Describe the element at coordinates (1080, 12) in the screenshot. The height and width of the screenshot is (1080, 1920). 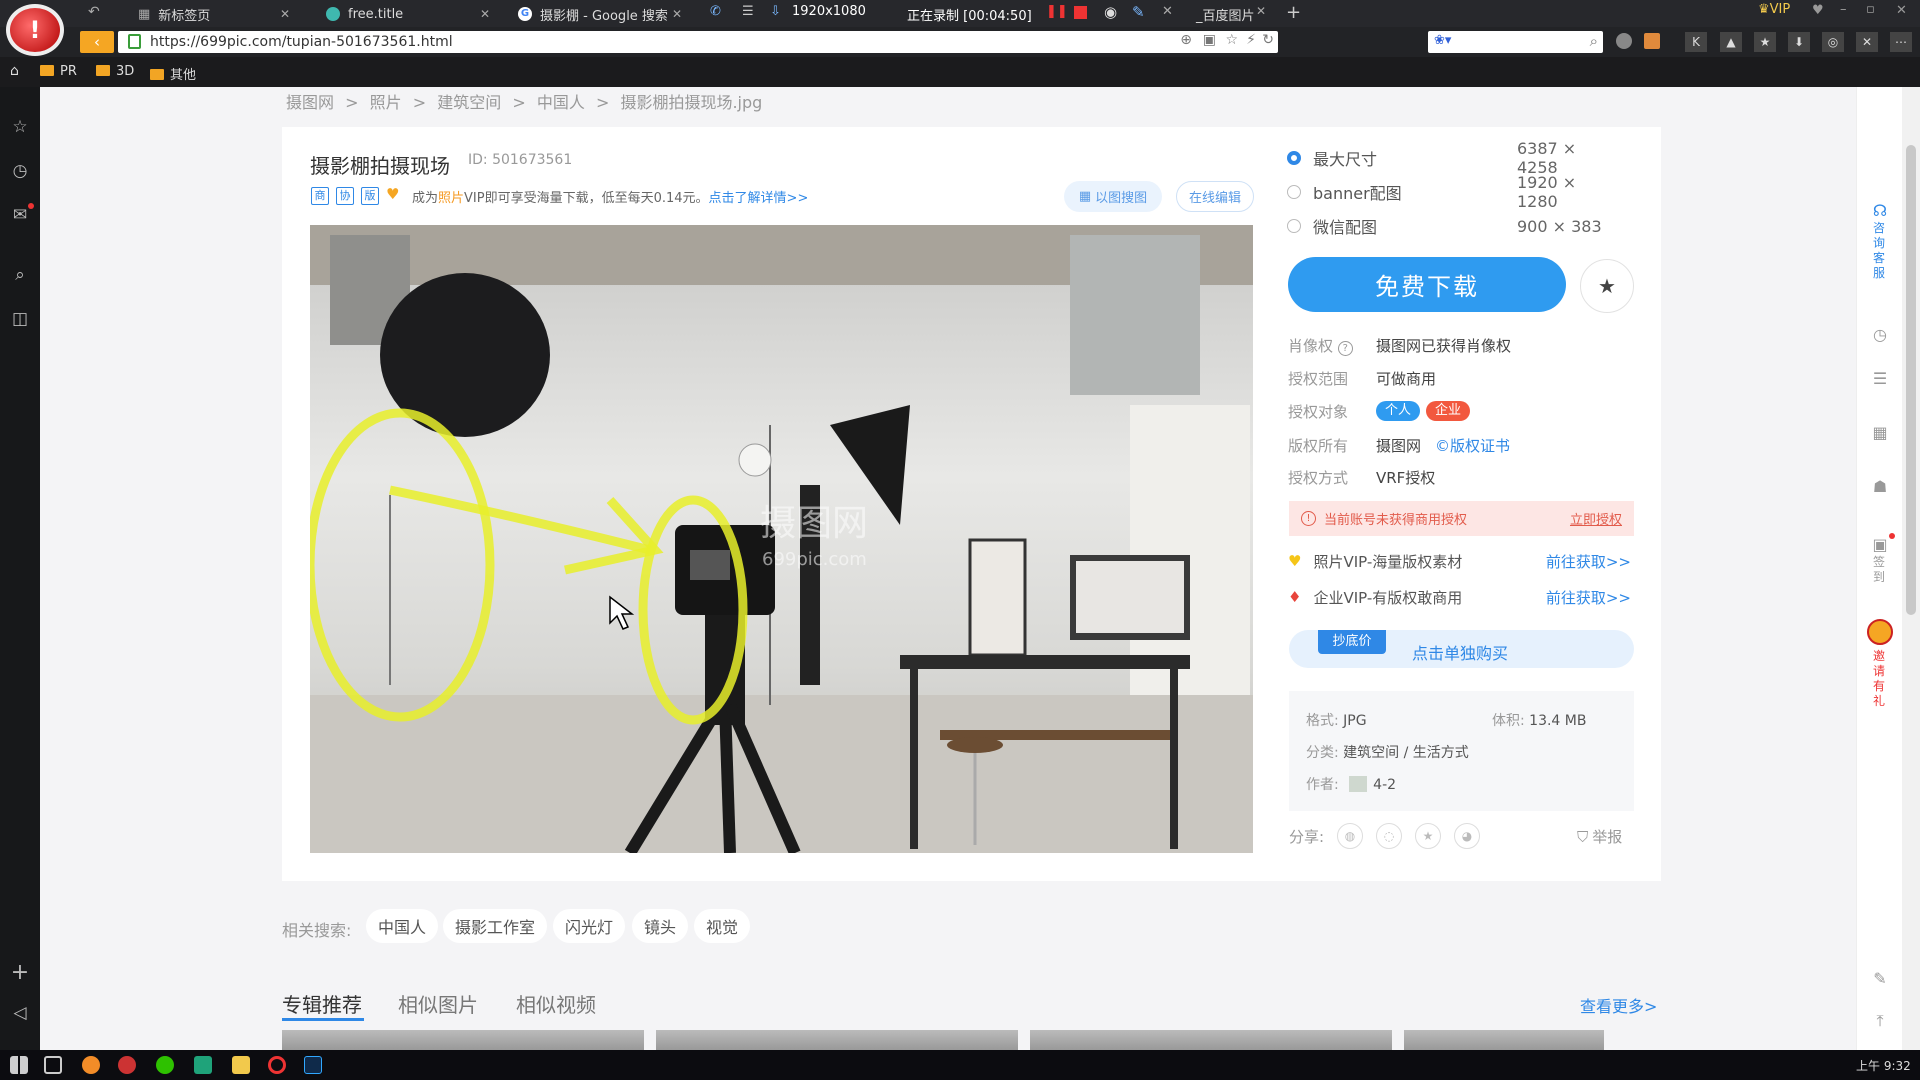
I see `stop-icon` at that location.